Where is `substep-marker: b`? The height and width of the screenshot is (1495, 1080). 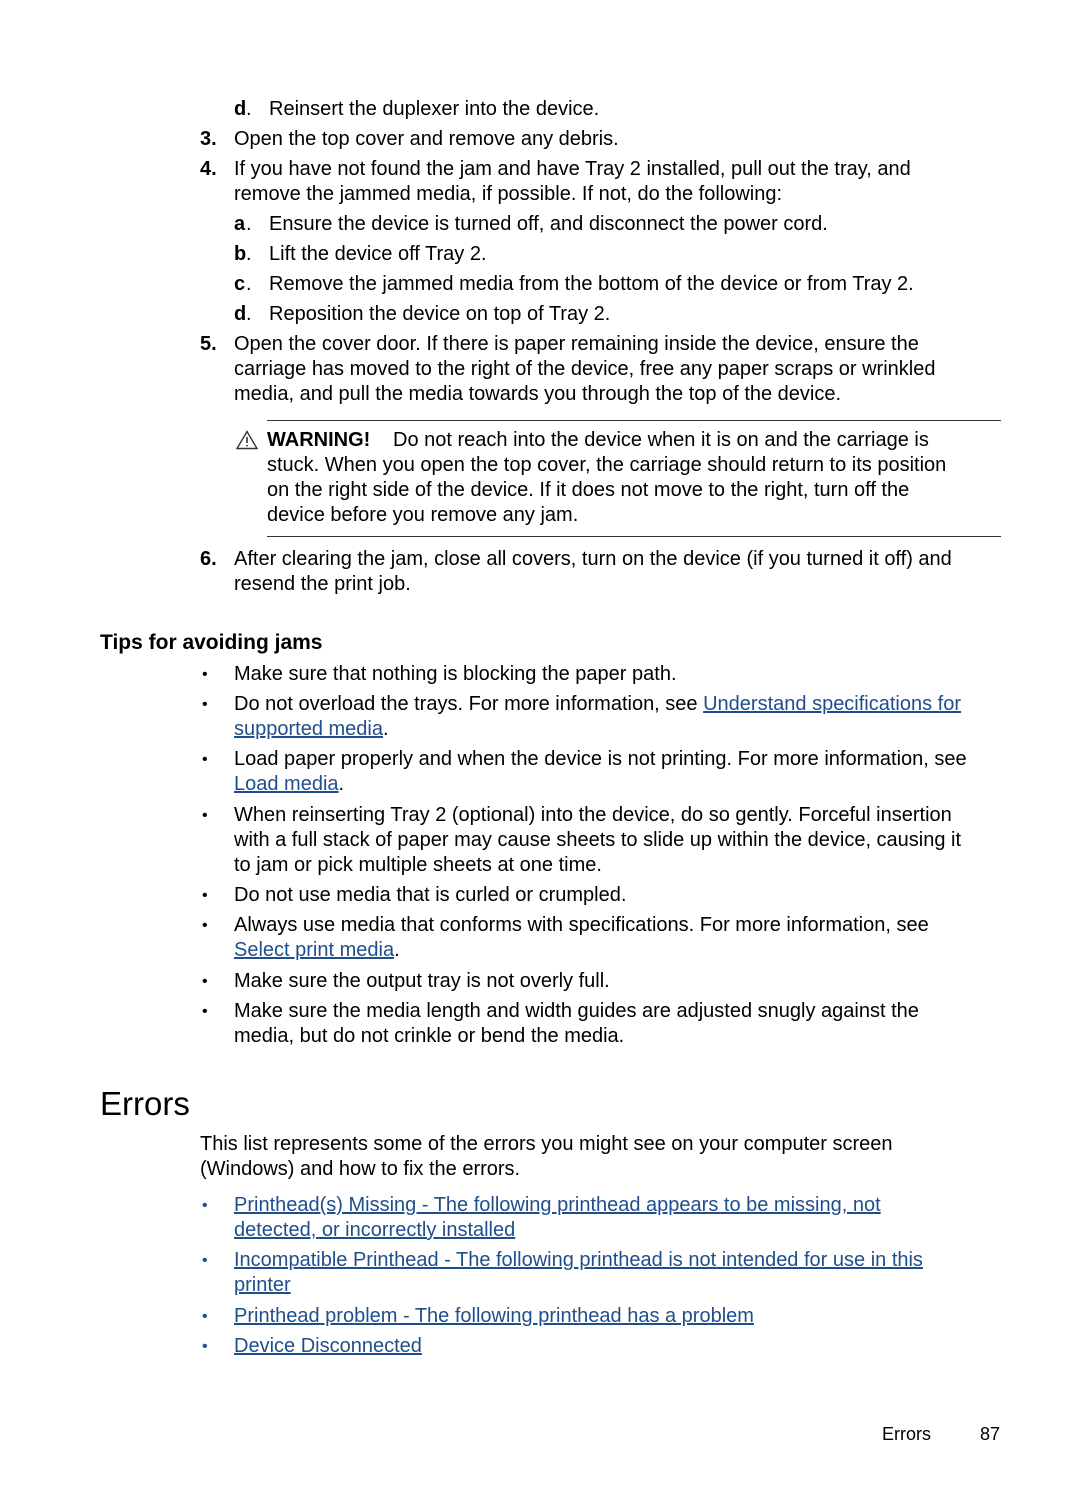
substep-marker: b is located at coordinates (240, 254).